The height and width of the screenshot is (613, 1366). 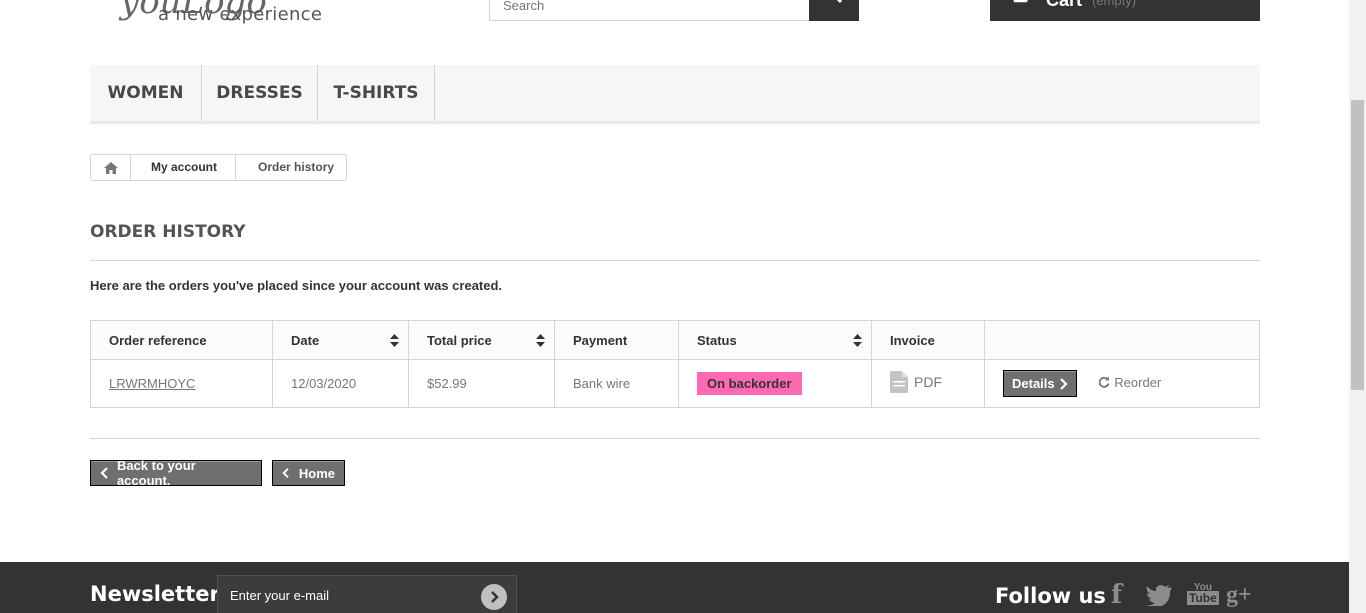 I want to click on newsletter-title: Newsletter, so click(x=155, y=594).